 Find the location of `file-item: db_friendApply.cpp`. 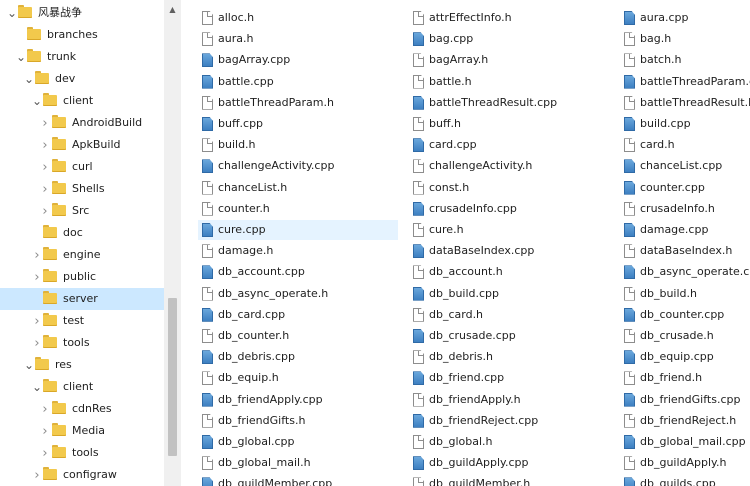

file-item: db_friendApply.cpp is located at coordinates (298, 400).